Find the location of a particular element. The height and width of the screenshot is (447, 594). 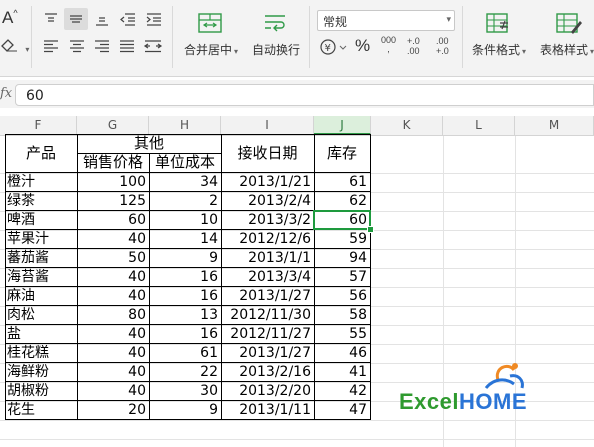

cell-cost: 14 is located at coordinates (184, 239).